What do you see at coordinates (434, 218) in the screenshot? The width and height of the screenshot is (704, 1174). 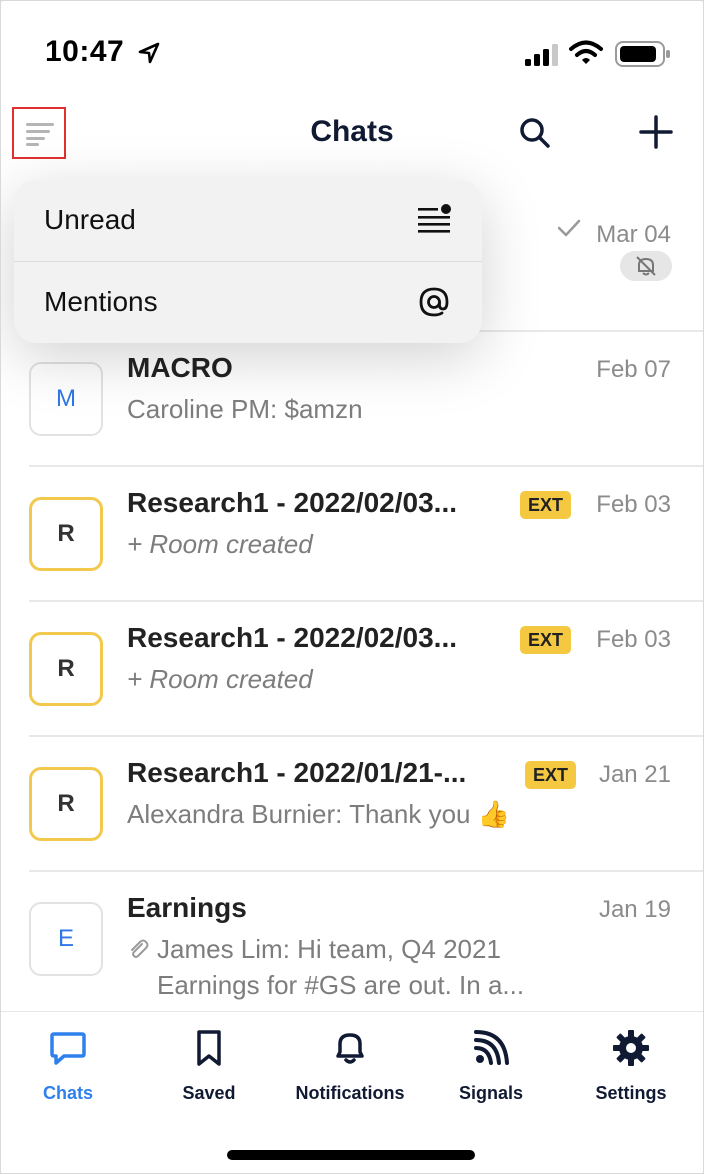 I see `unread-list-icon` at bounding box center [434, 218].